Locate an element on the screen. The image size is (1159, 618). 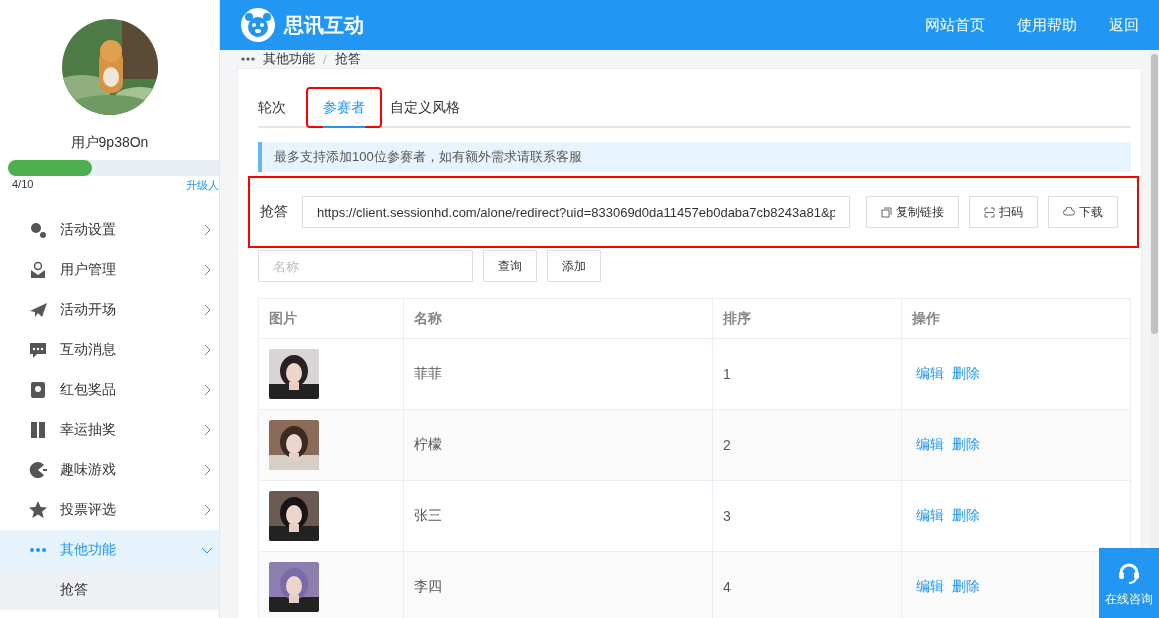
field-label: 抢答 is located at coordinates (274, 212).